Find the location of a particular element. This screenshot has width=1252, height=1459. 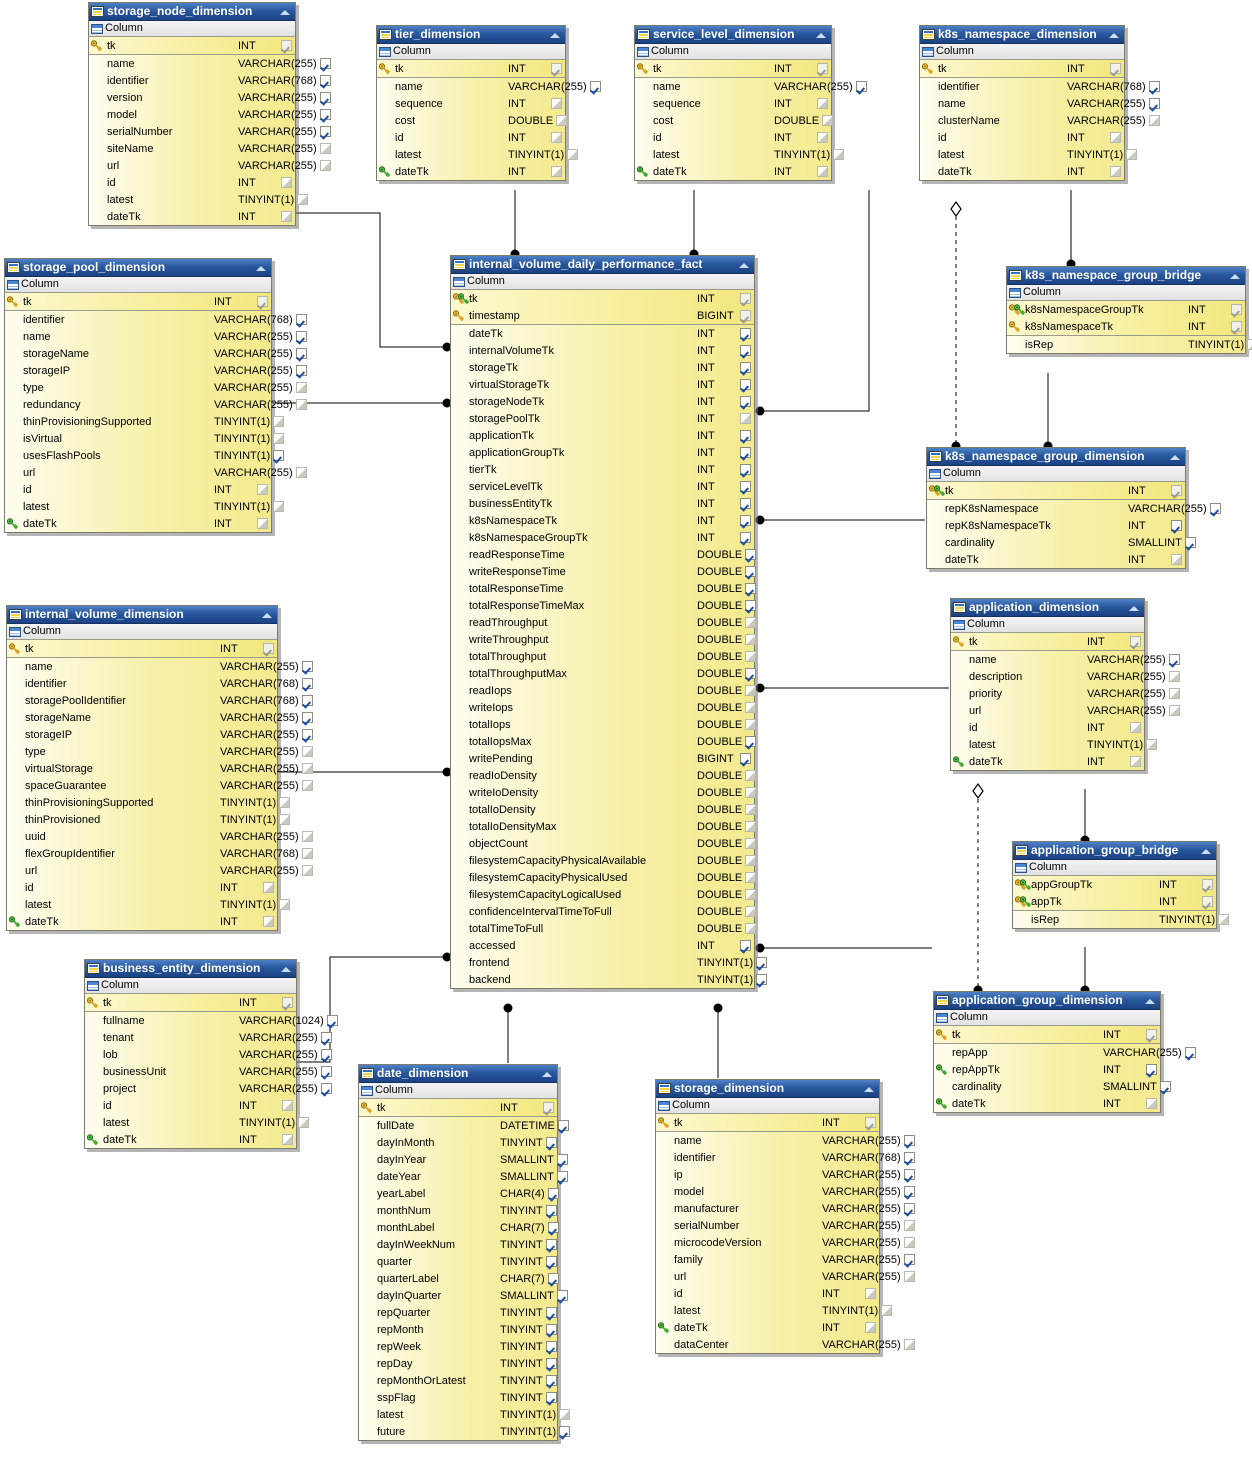

column-row: serviceLevelTk INT is located at coordinates (602, 486).